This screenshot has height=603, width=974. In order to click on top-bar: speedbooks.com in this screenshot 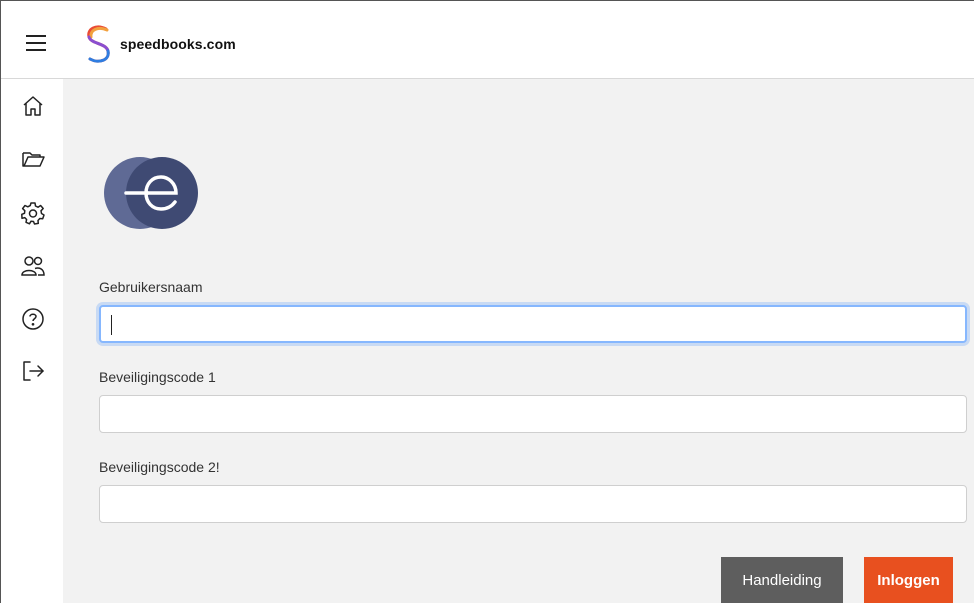, I will do `click(487, 40)`.